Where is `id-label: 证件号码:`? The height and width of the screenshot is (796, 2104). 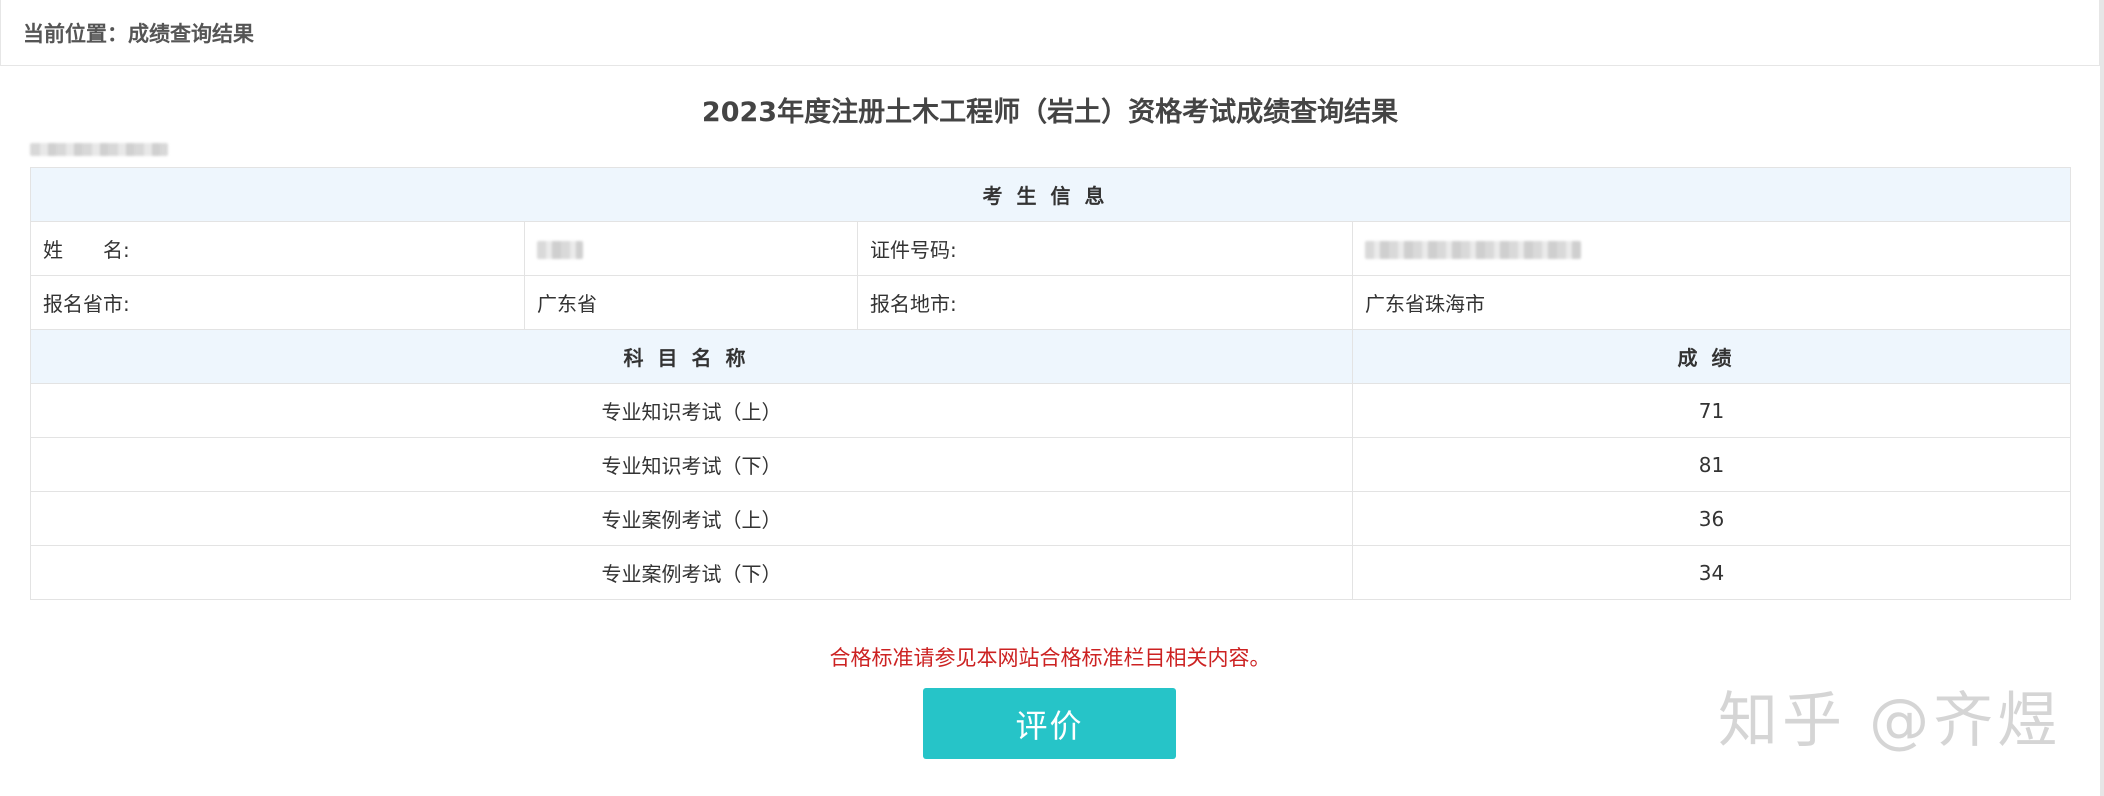 id-label: 证件号码: is located at coordinates (1105, 248).